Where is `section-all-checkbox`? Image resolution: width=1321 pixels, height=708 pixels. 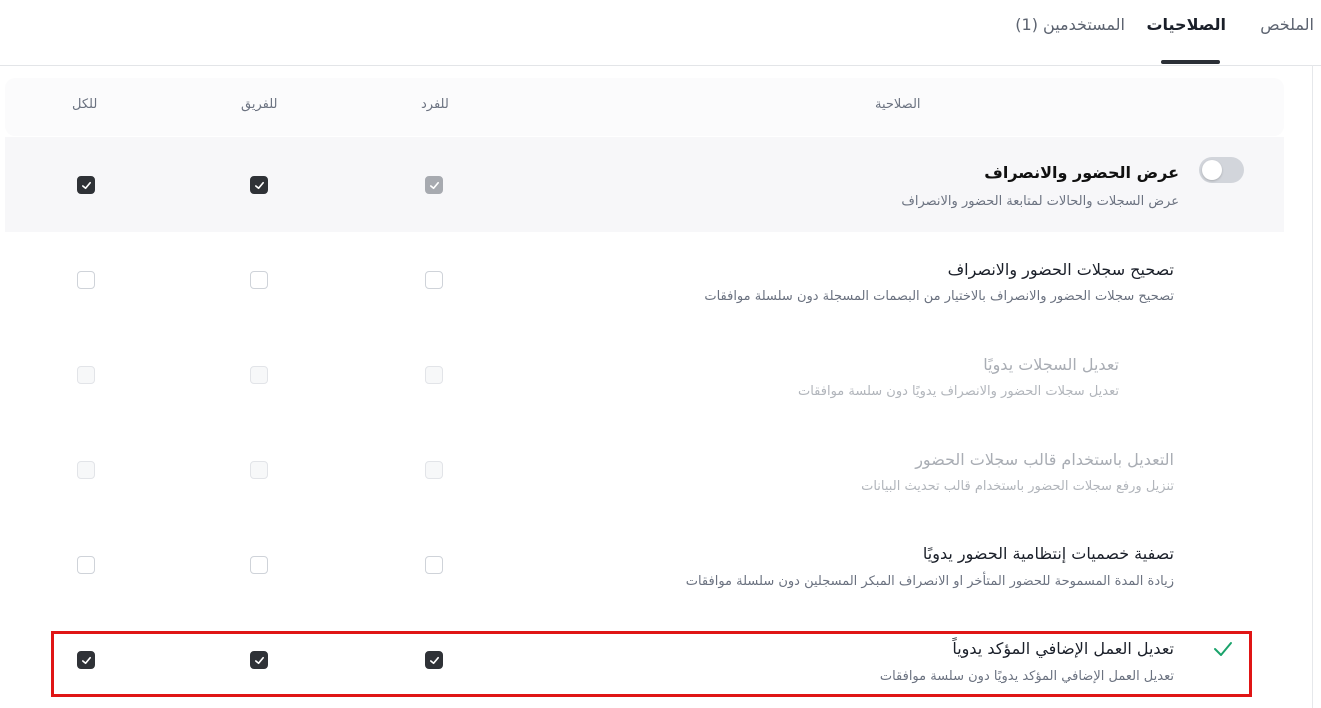 section-all-checkbox is located at coordinates (86, 185).